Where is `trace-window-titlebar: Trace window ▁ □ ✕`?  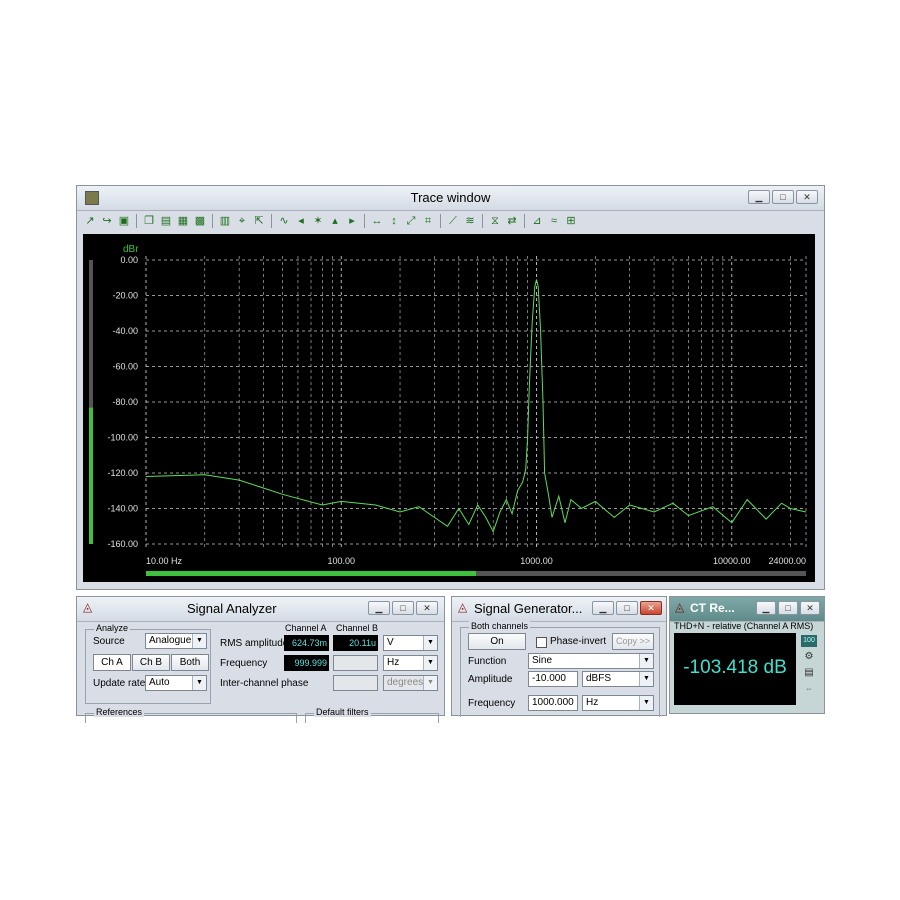 trace-window-titlebar: Trace window ▁ □ ✕ is located at coordinates (450, 198).